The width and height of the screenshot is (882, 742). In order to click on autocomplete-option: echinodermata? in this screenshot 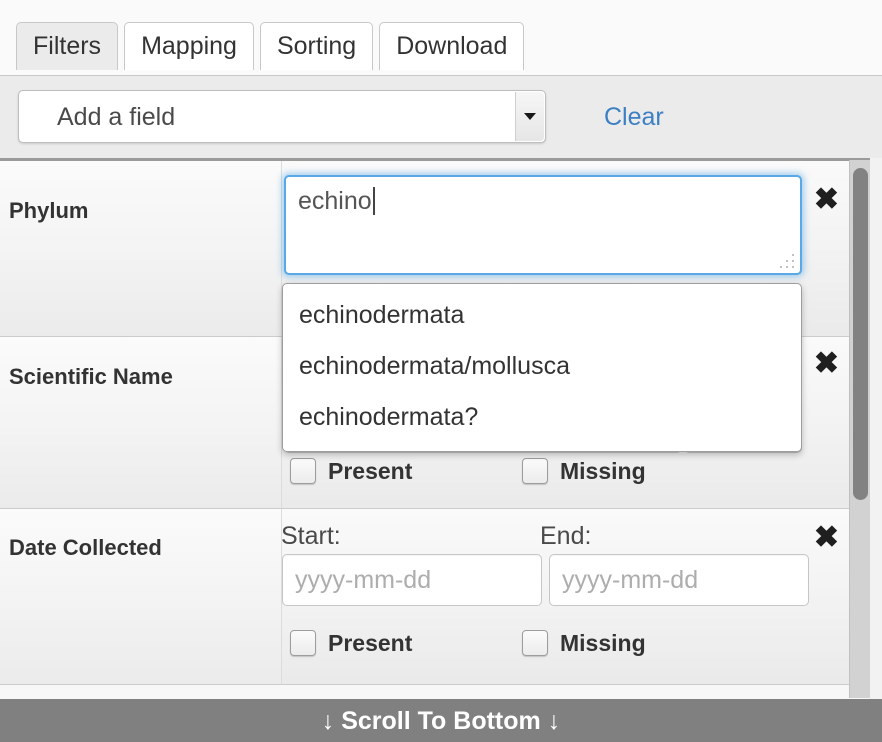, I will do `click(542, 417)`.